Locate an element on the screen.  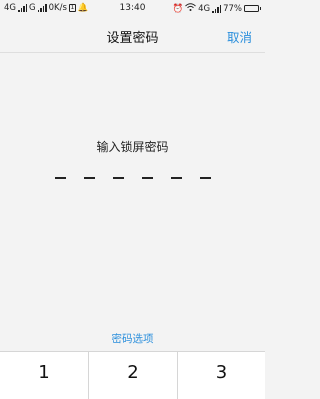
numeric-keypad: 1 2 3 is located at coordinates (132, 375).